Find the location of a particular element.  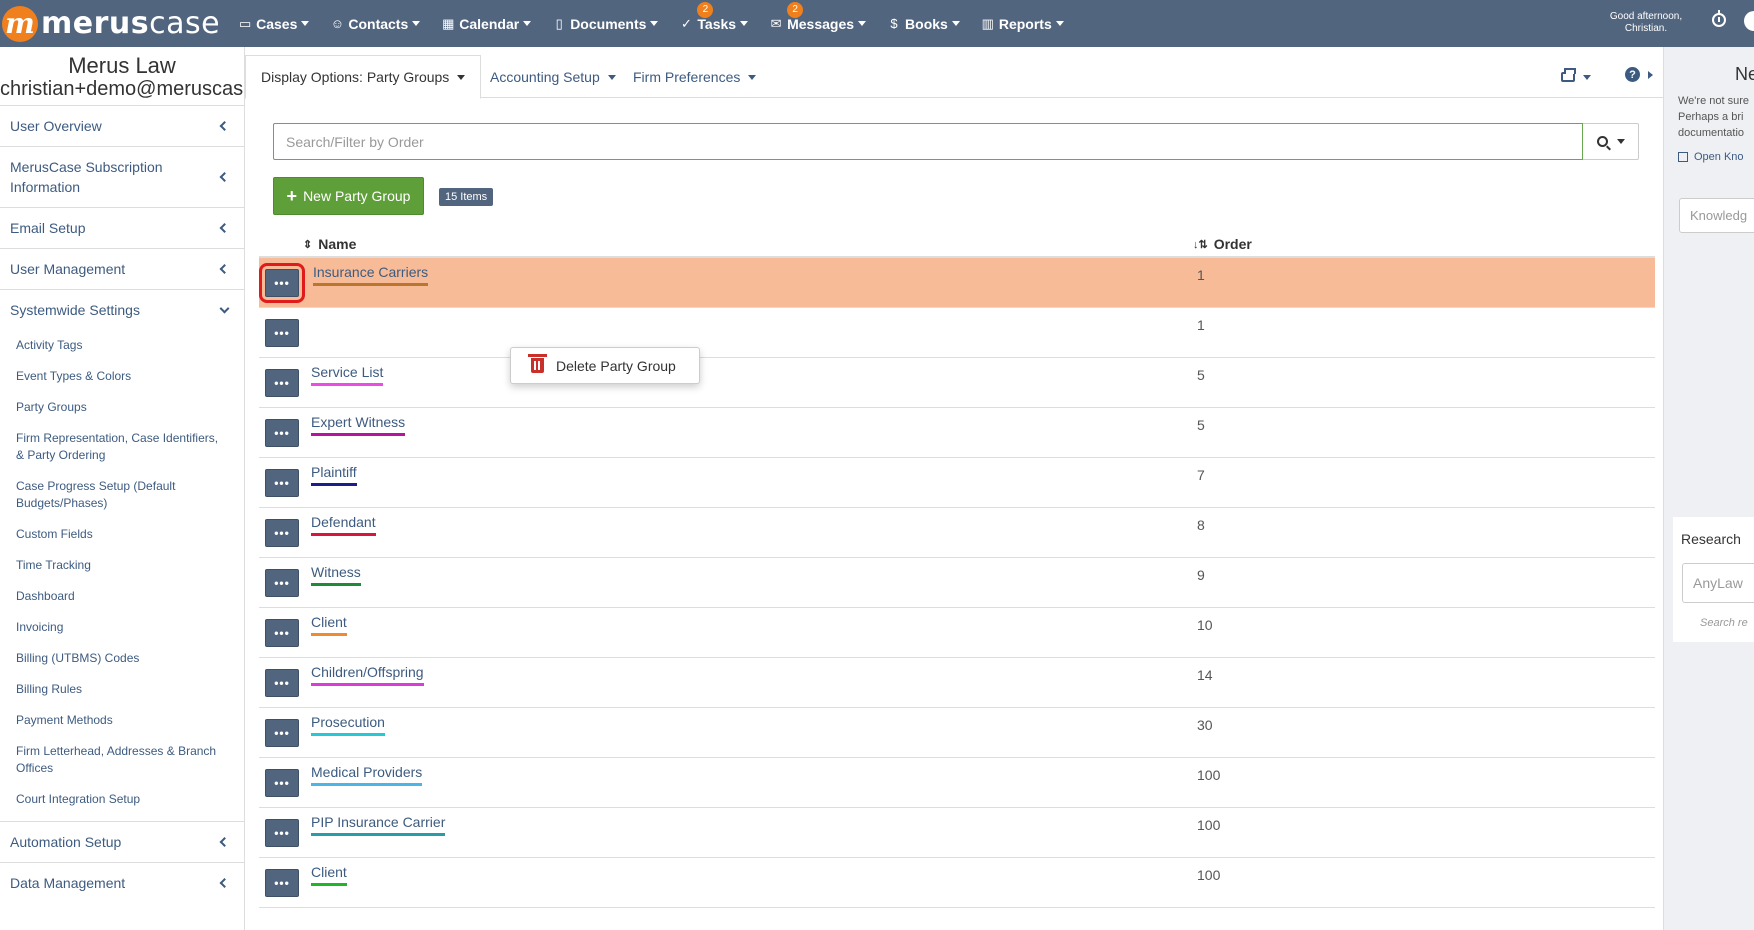

sidebar-item-email-setup: Email Setup is located at coordinates (122, 227).